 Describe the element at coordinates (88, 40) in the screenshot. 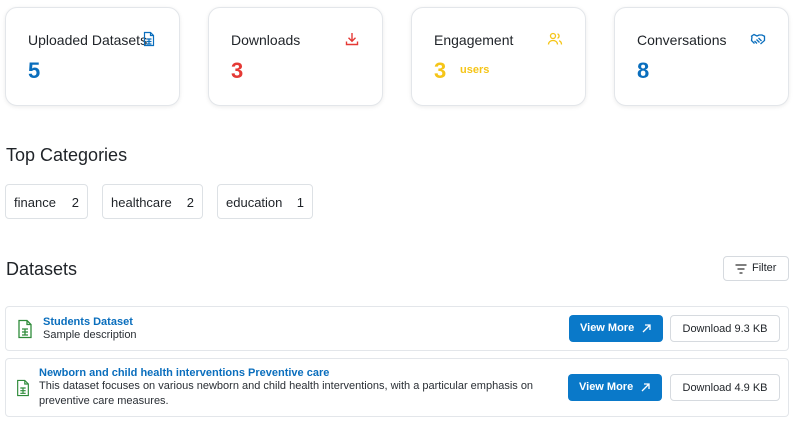

I see `stat-label: Uploaded Datasets` at that location.